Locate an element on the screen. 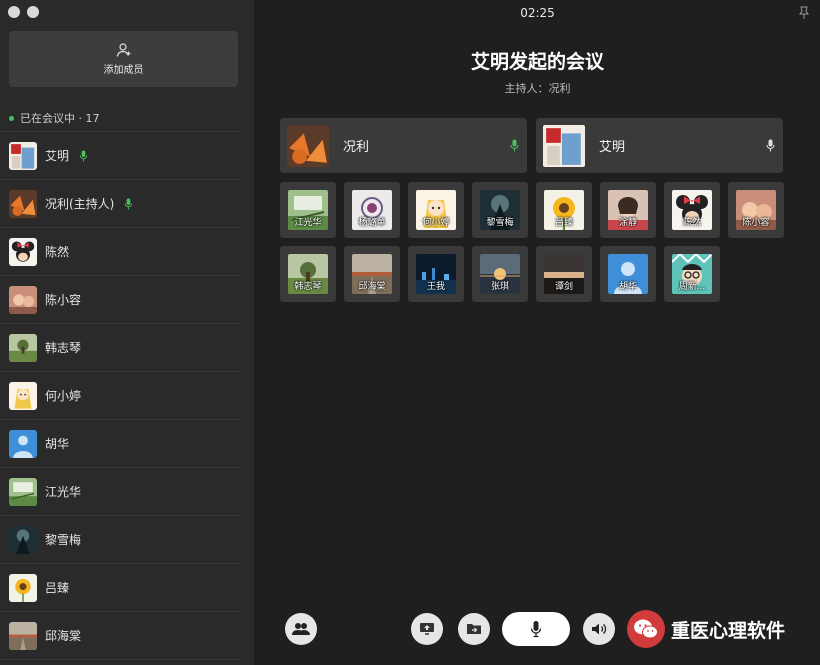  watermark: 重医心理软件 is located at coordinates (706, 629).